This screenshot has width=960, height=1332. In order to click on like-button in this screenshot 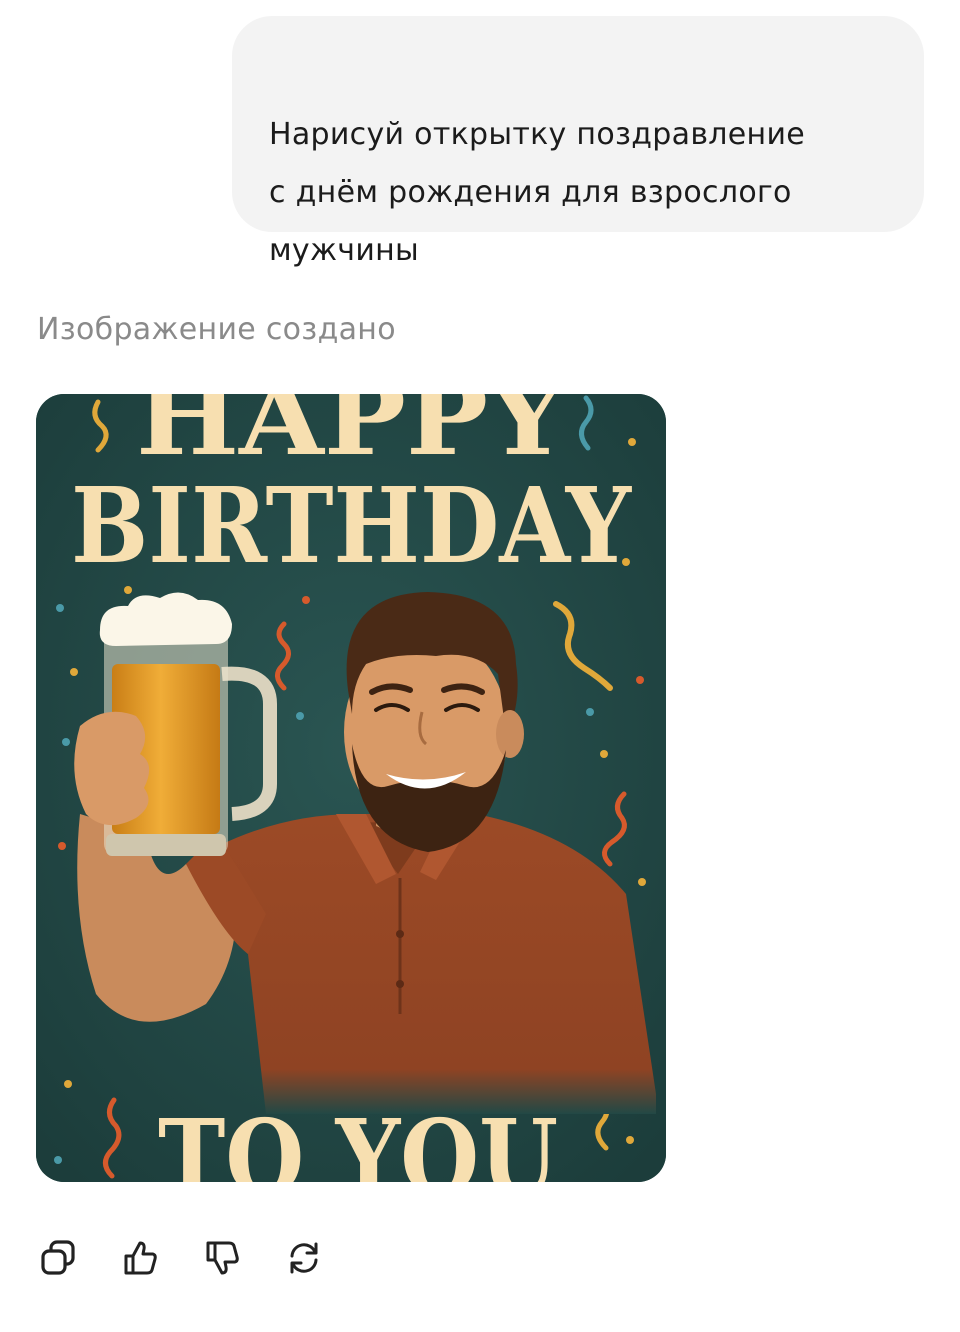, I will do `click(140, 1258)`.